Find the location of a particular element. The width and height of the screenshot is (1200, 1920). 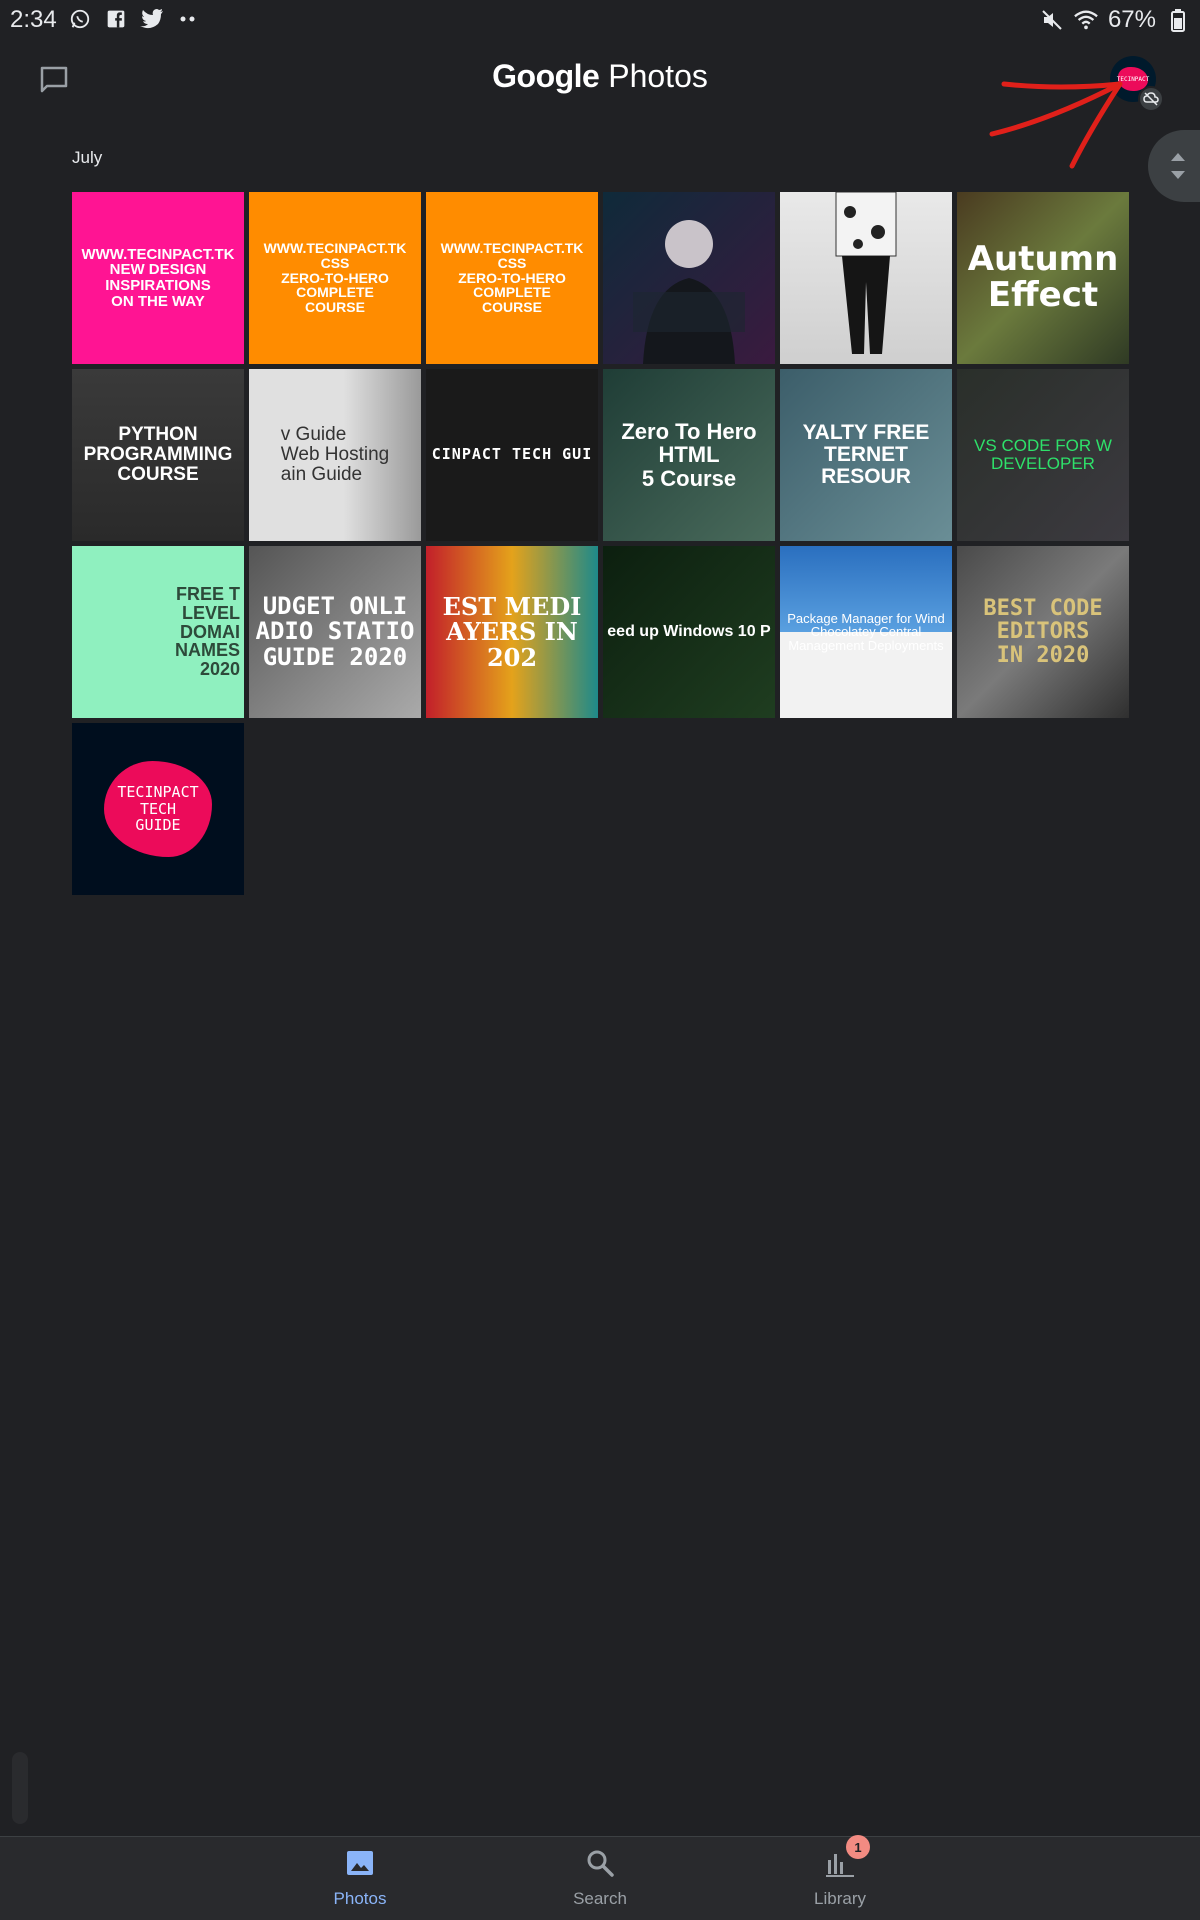

app-title-brand: Google is located at coordinates (546, 76).